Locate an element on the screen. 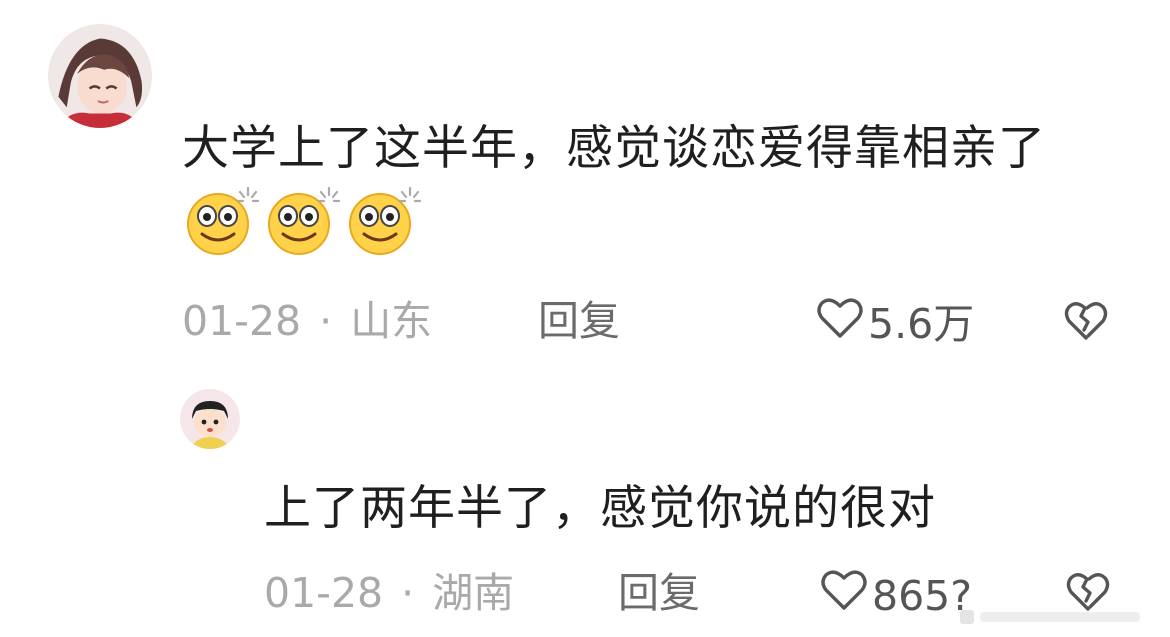  watermark is located at coordinates (1055, 617).